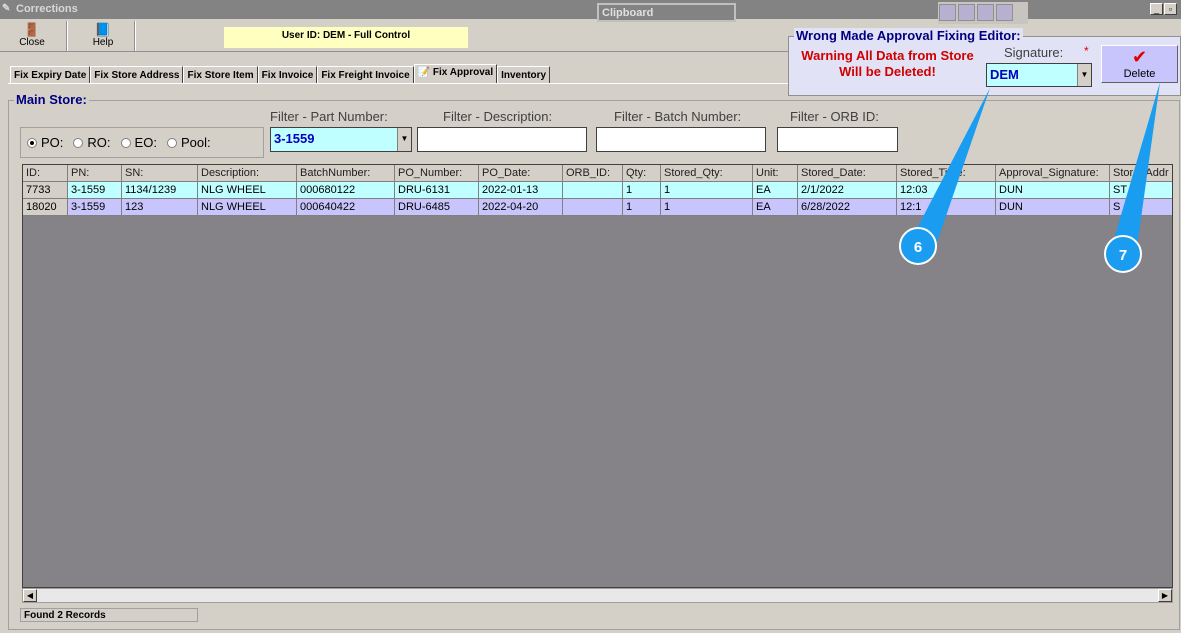 The image size is (1181, 633). I want to click on scroll-left-icon: ◀, so click(30, 595).